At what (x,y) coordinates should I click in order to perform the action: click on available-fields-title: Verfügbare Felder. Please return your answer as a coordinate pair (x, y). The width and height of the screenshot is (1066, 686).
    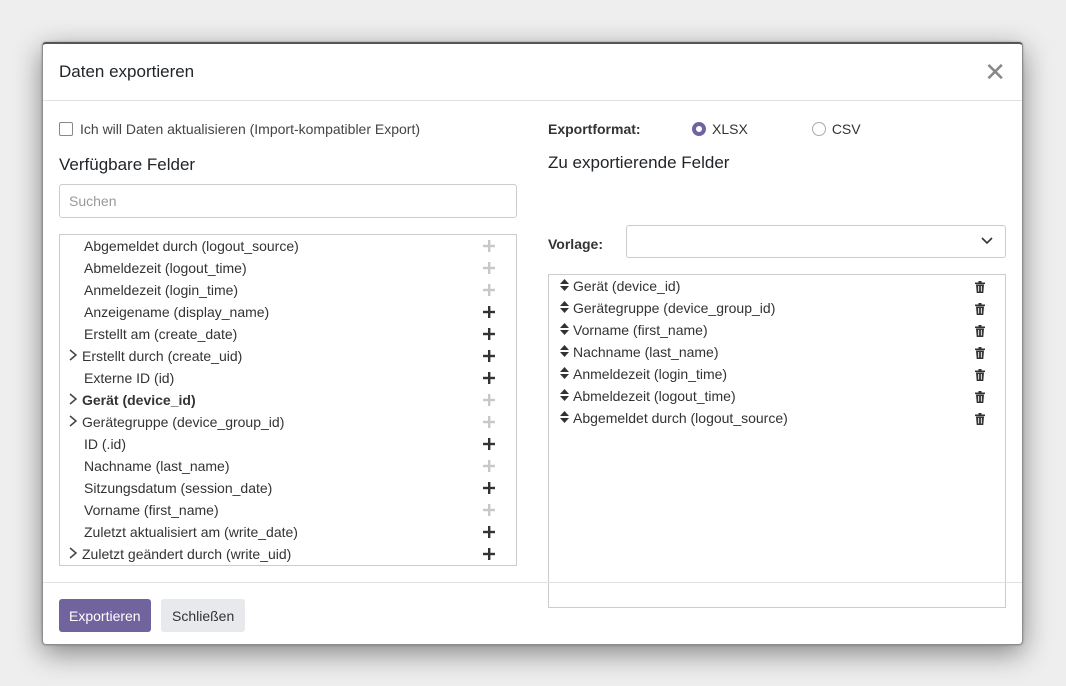
    Looking at the image, I should click on (127, 164).